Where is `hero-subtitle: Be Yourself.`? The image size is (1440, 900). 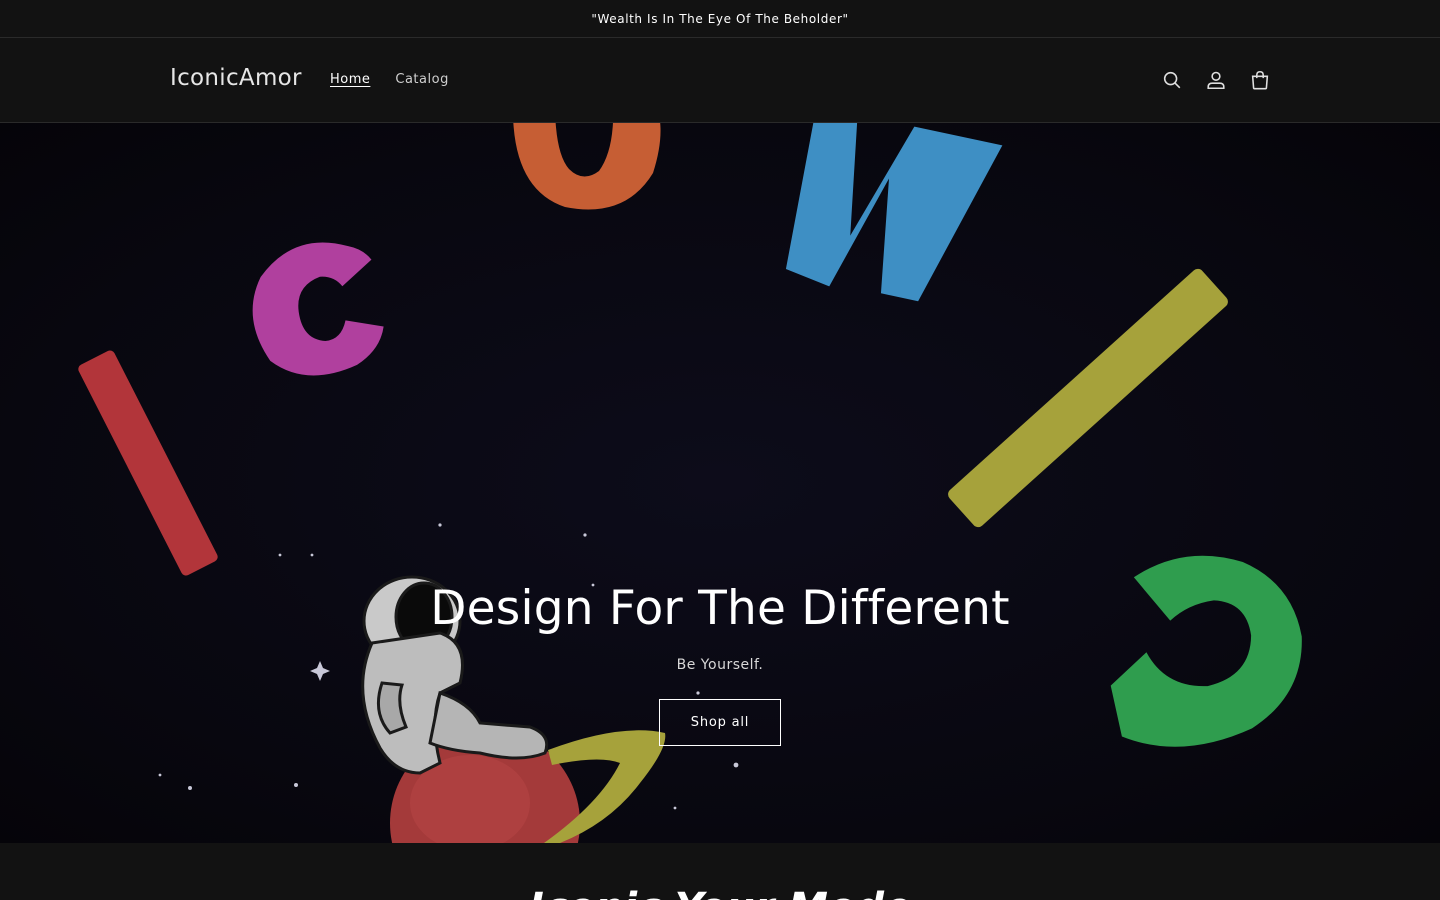 hero-subtitle: Be Yourself. is located at coordinates (720, 664).